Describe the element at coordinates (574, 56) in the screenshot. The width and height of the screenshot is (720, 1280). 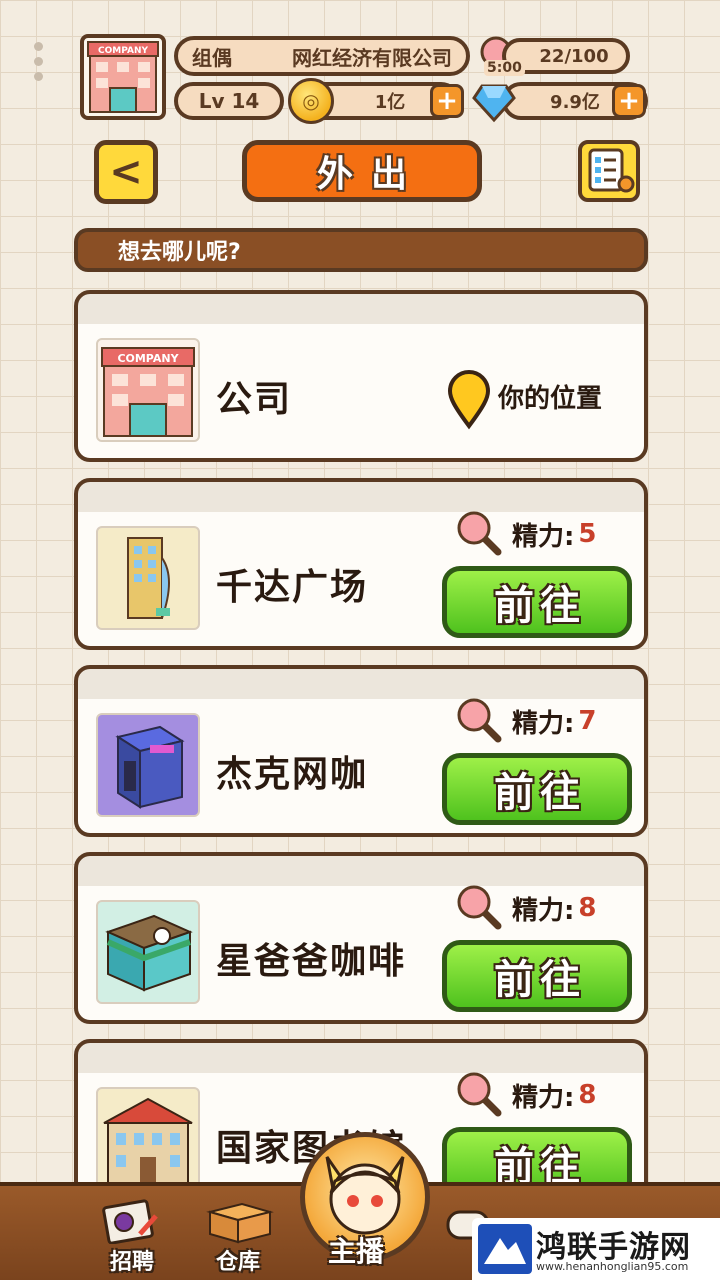
I see `energy-value: 22/100` at that location.